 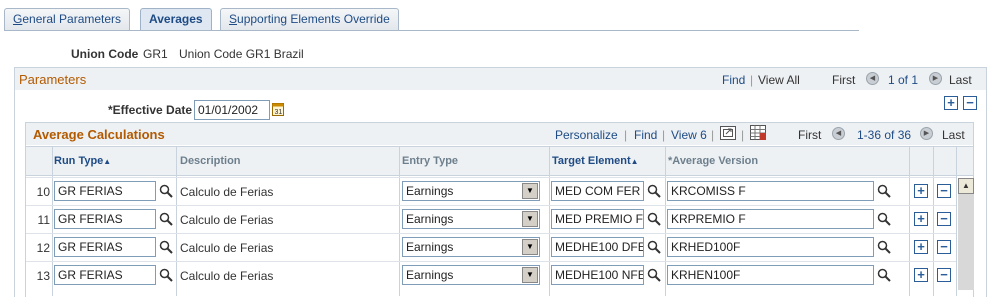 I want to click on parameters-range: 1 of 1, so click(x=903, y=80).